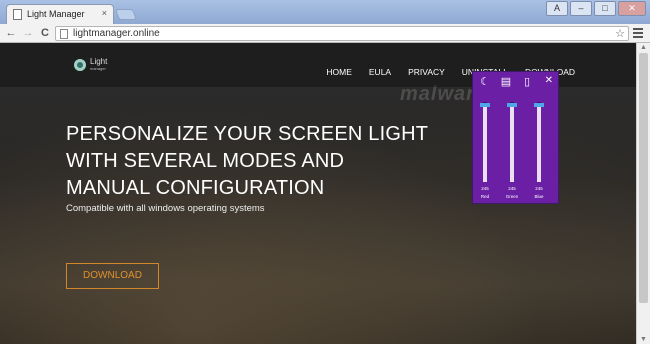  I want to click on light-manager-widget: ☾ ▤ ▯ ✕ 245 245 245 Red Green Blue, so click(515, 137).